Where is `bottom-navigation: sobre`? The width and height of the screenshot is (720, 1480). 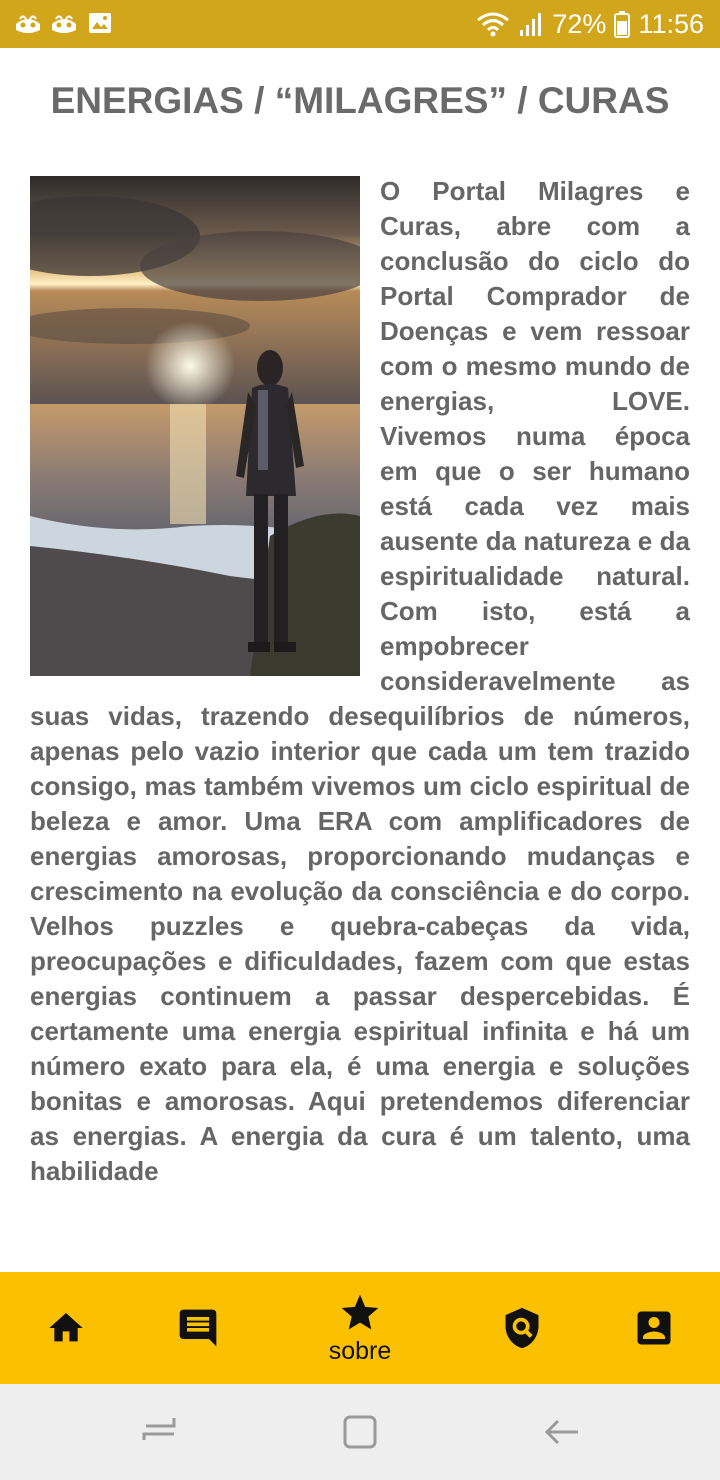
bottom-navigation: sobre is located at coordinates (360, 1328).